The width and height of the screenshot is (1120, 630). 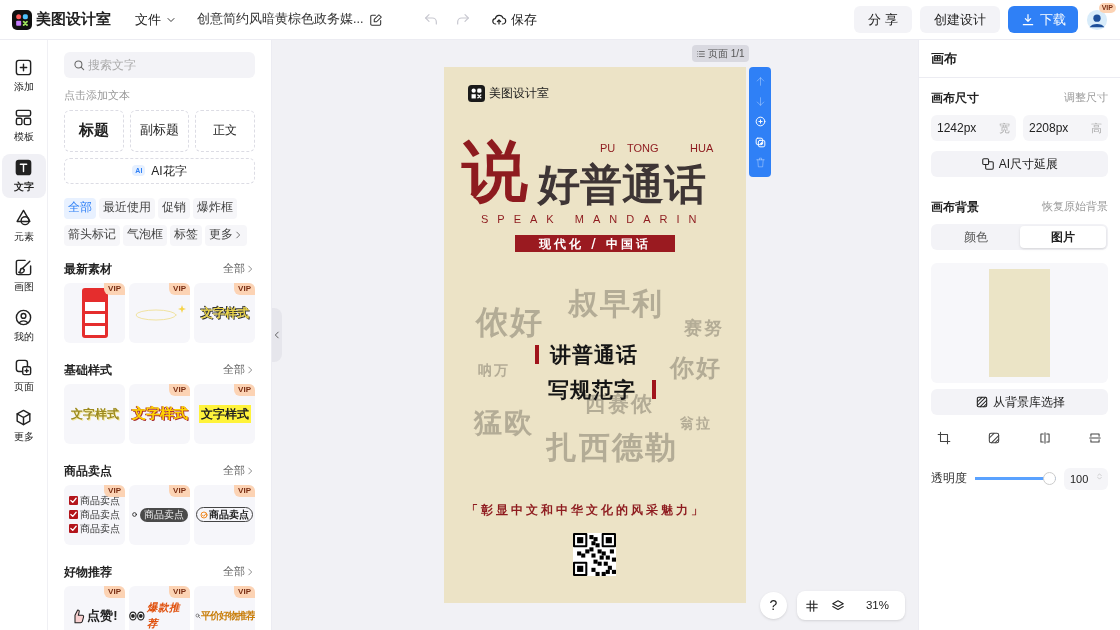 I want to click on stepper-icon, so click(x=1099, y=476).